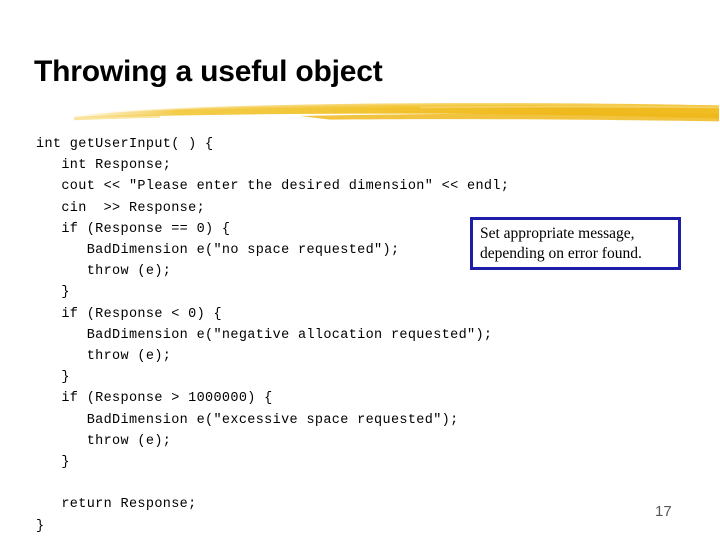 The image size is (720, 540). I want to click on page-number: 17, so click(663, 511).